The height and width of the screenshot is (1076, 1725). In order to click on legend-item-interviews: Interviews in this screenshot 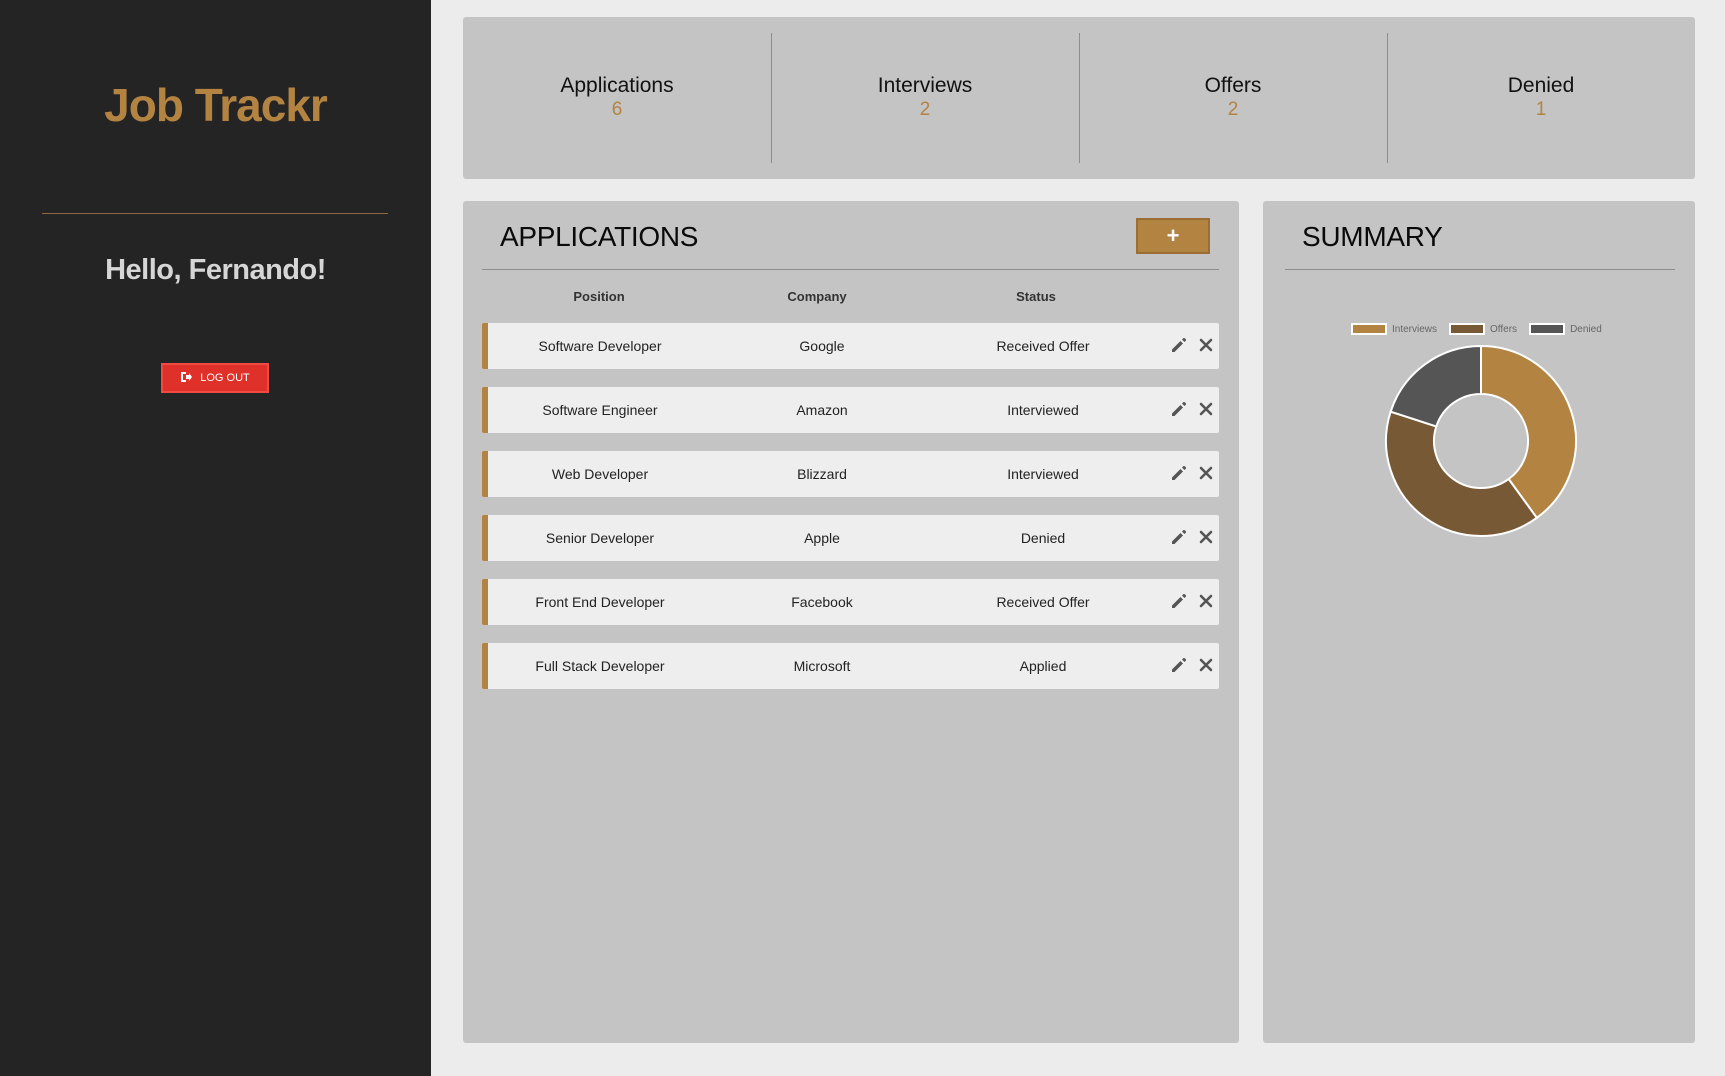, I will do `click(1394, 329)`.